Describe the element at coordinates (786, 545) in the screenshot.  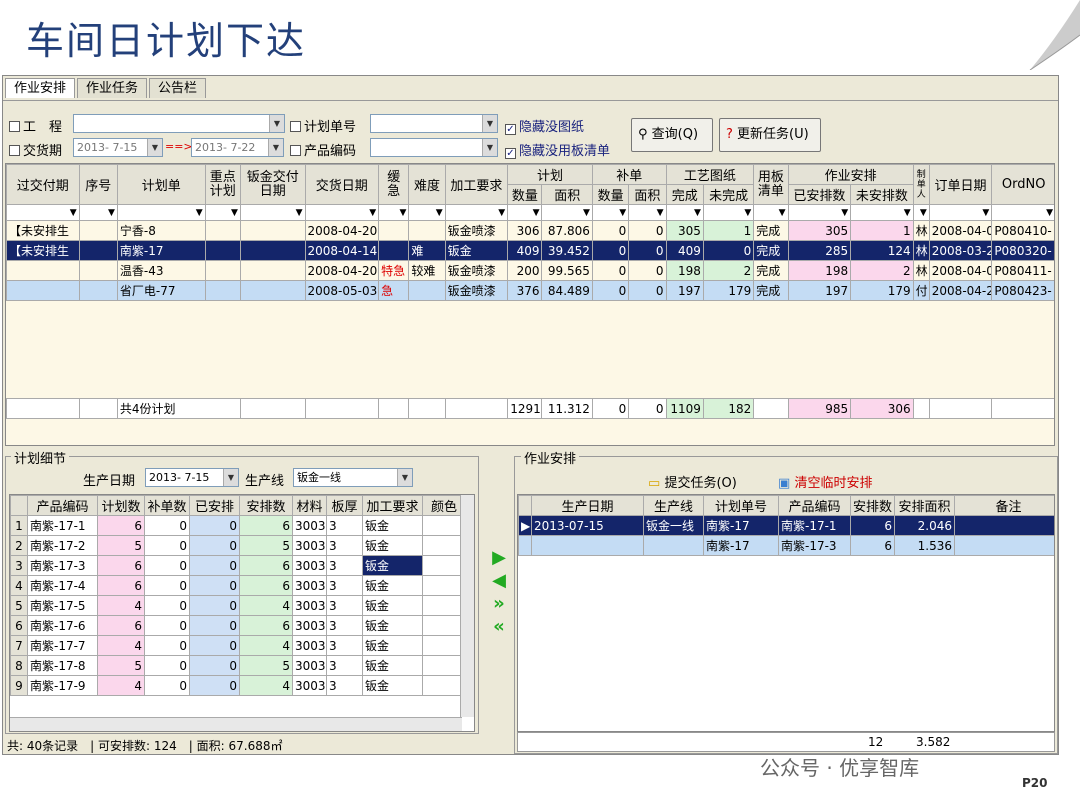
I see `arrange-row: 南紫-17 南紫-17-3 6 1.536` at that location.